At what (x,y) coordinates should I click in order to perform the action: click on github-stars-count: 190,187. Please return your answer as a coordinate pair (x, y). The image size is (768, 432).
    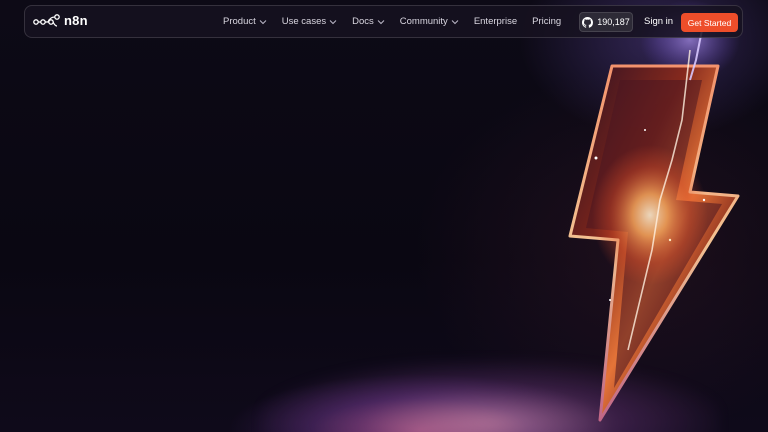
    Looking at the image, I should click on (613, 22).